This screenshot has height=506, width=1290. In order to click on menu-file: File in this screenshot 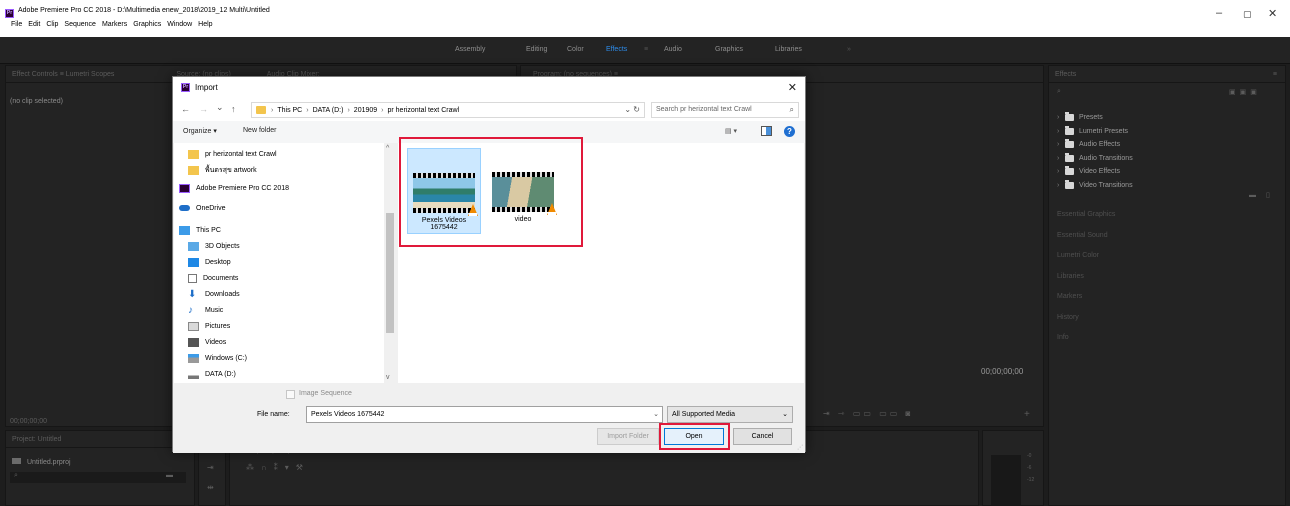, I will do `click(16, 24)`.